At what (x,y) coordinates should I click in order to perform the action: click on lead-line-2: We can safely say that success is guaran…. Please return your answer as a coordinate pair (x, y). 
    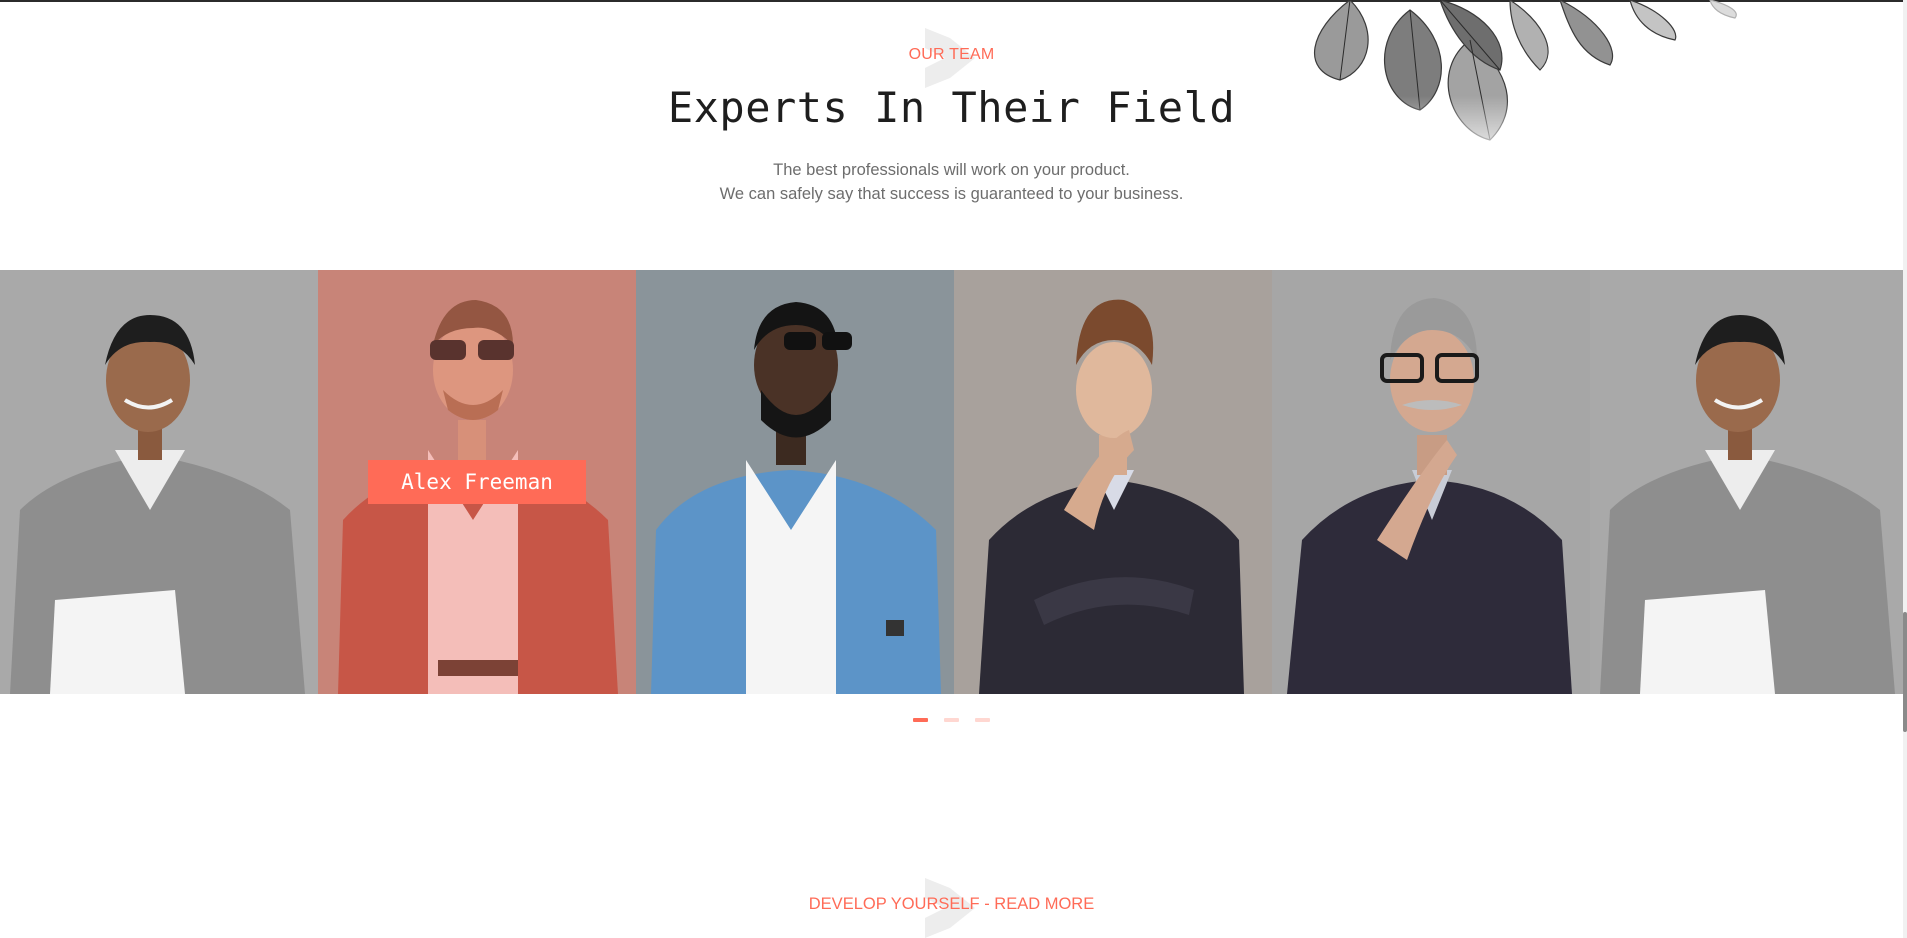
    Looking at the image, I should click on (951, 194).